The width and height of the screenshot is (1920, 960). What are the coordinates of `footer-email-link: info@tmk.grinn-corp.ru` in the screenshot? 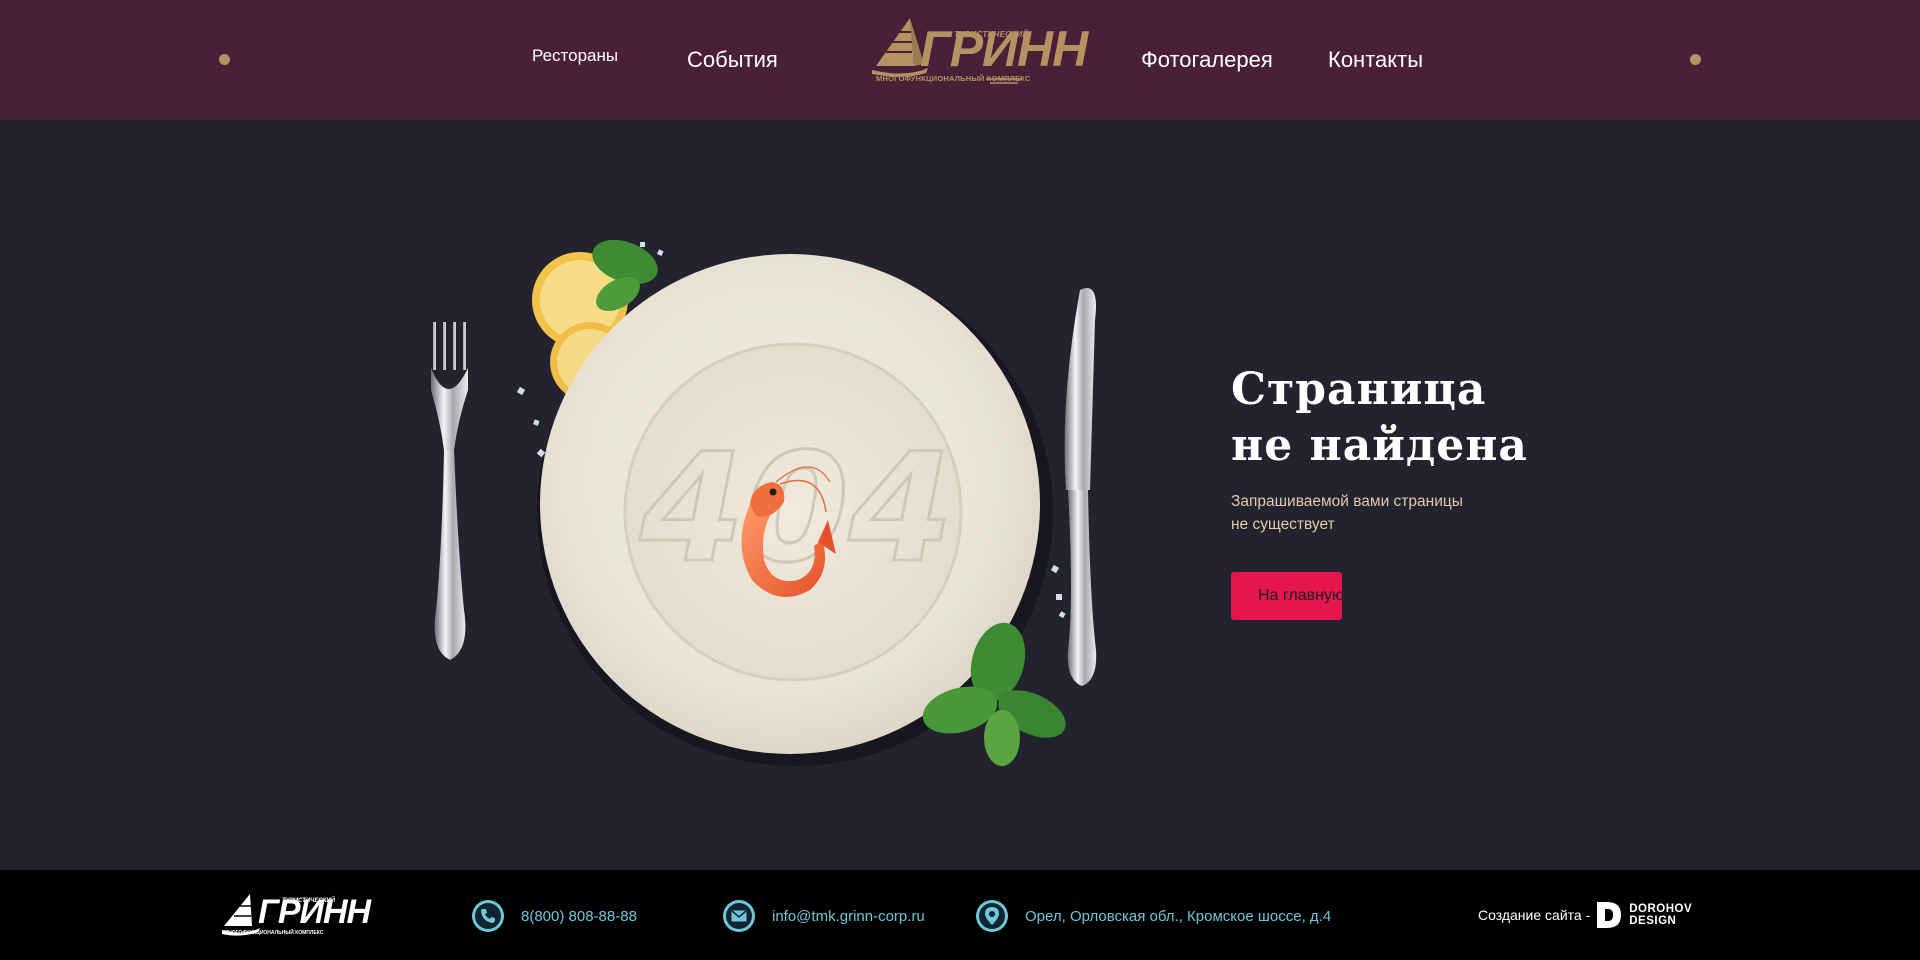 It's located at (824, 916).